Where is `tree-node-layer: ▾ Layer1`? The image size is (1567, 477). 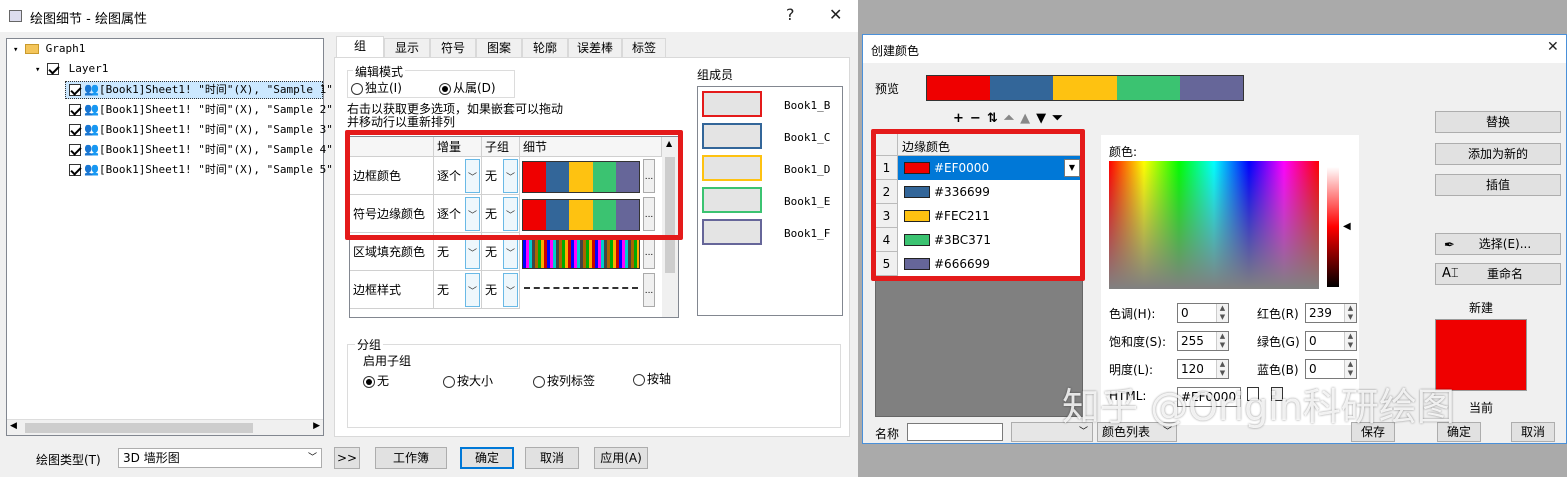
tree-node-layer: ▾ Layer1 is located at coordinates (71, 69).